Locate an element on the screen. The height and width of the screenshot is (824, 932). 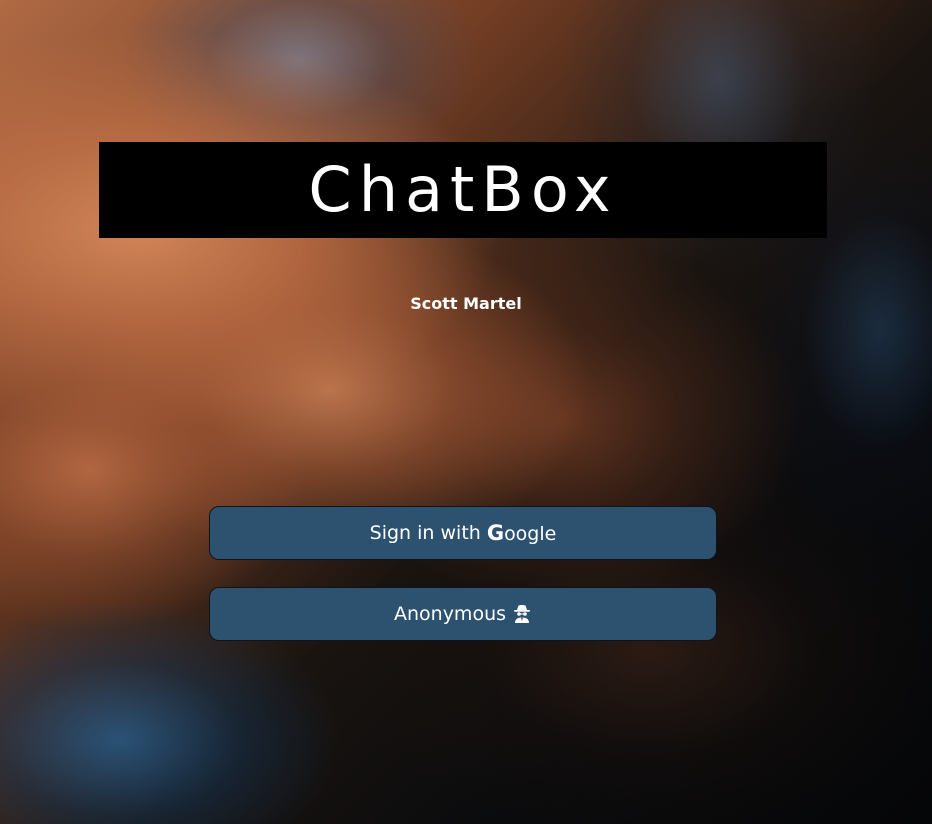
anonymous-button: Anonymous is located at coordinates (463, 614).